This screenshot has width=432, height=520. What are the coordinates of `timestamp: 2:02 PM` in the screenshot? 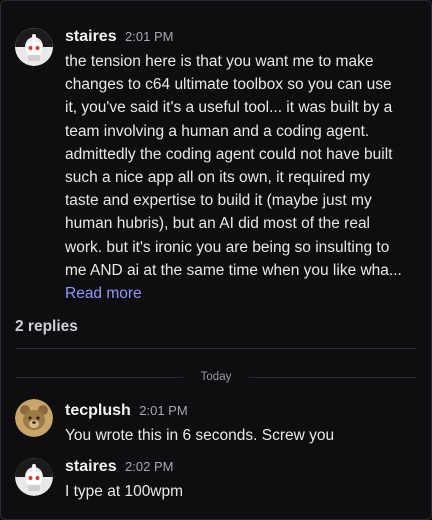 It's located at (149, 466).